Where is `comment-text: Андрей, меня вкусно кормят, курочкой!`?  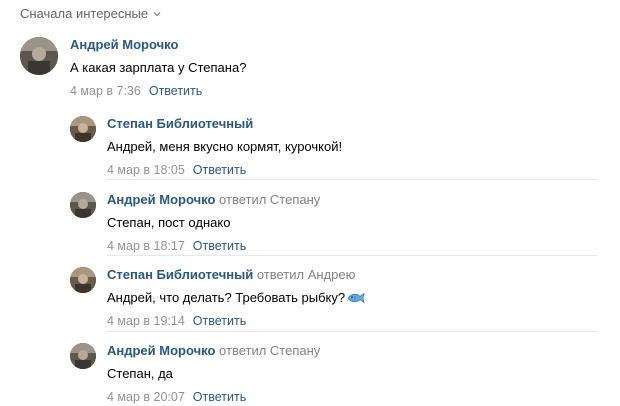 comment-text: Андрей, меня вкусно кормят, курочкой! is located at coordinates (225, 146).